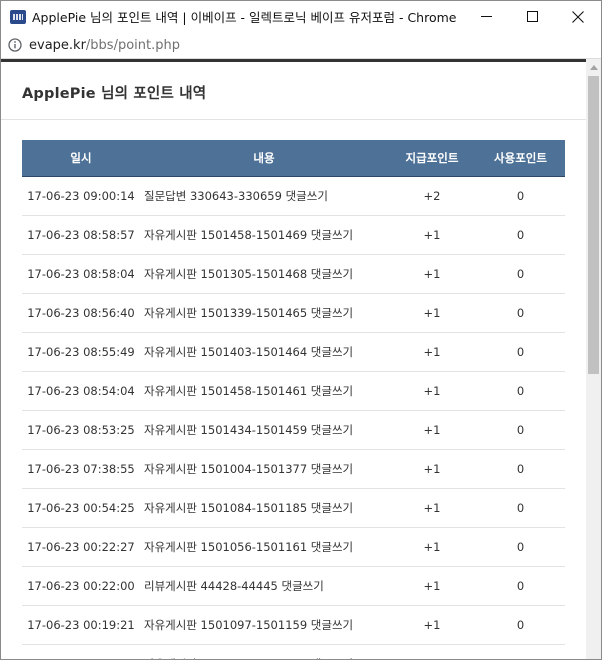  I want to click on vertical-scrollbar, so click(593, 359).